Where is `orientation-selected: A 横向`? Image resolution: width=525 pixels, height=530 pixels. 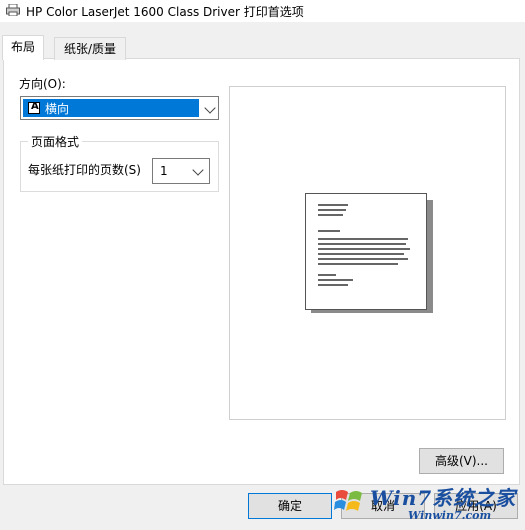 orientation-selected: A 横向 is located at coordinates (111, 108).